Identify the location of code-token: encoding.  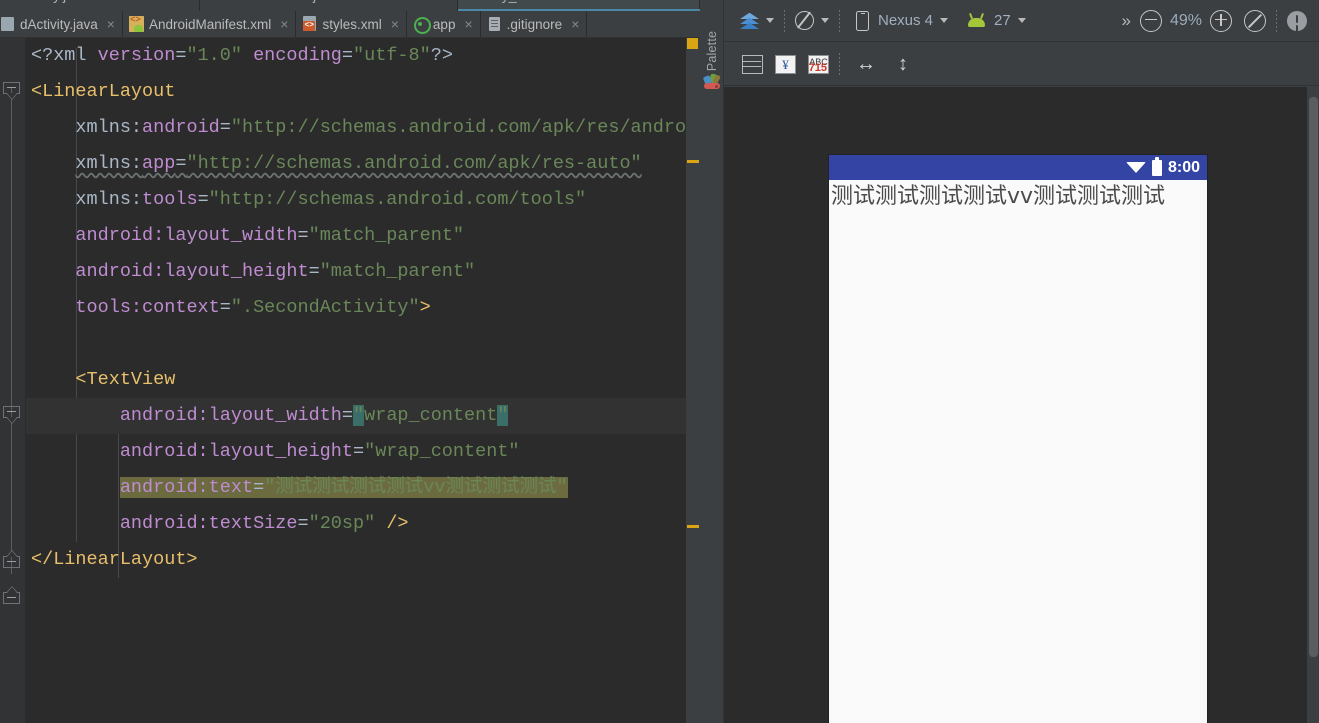
(297, 55).